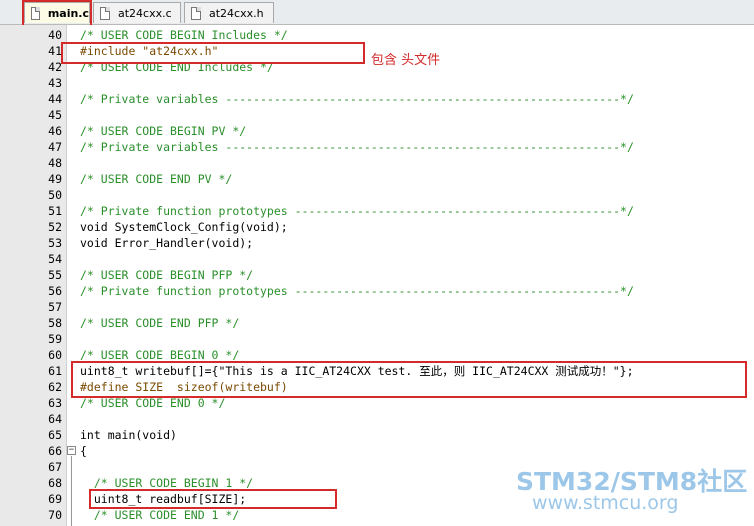 Image resolution: width=754 pixels, height=526 pixels. Describe the element at coordinates (55, 51) in the screenshot. I see `line-number: 41` at that location.